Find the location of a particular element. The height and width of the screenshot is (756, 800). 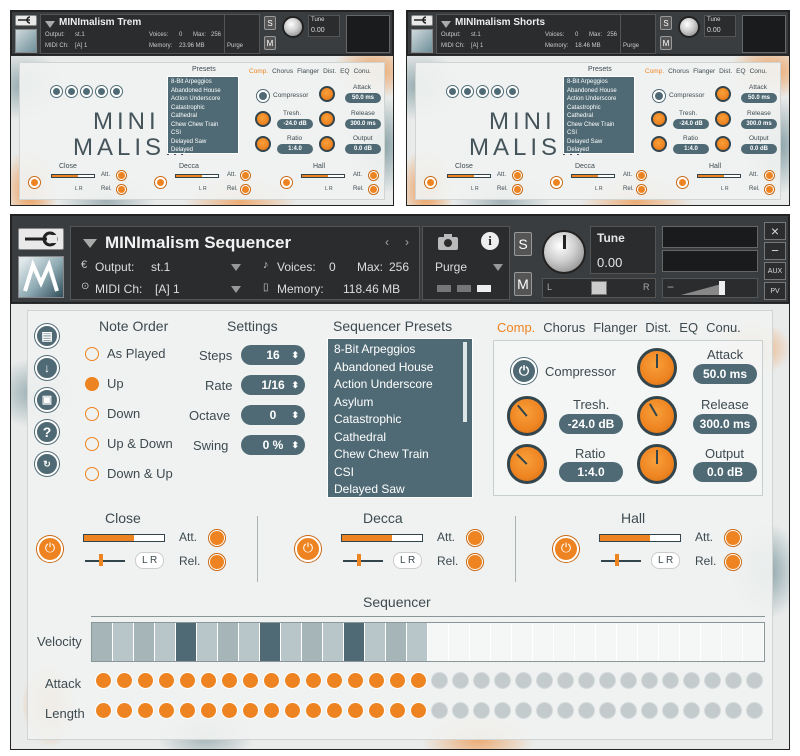

note-order-option: Up is located at coordinates (150, 384).